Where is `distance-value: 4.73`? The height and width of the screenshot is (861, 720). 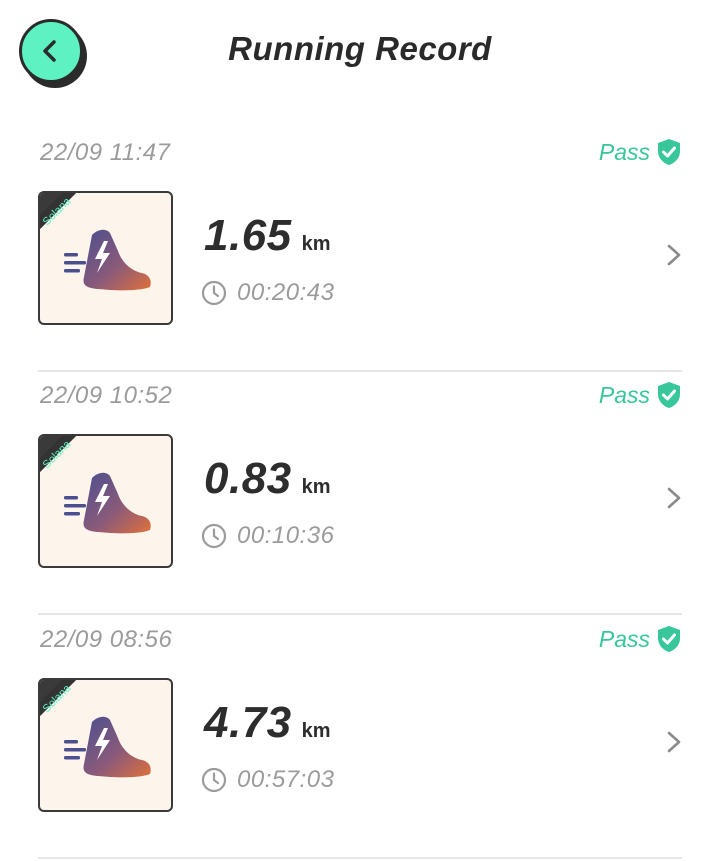 distance-value: 4.73 is located at coordinates (248, 722).